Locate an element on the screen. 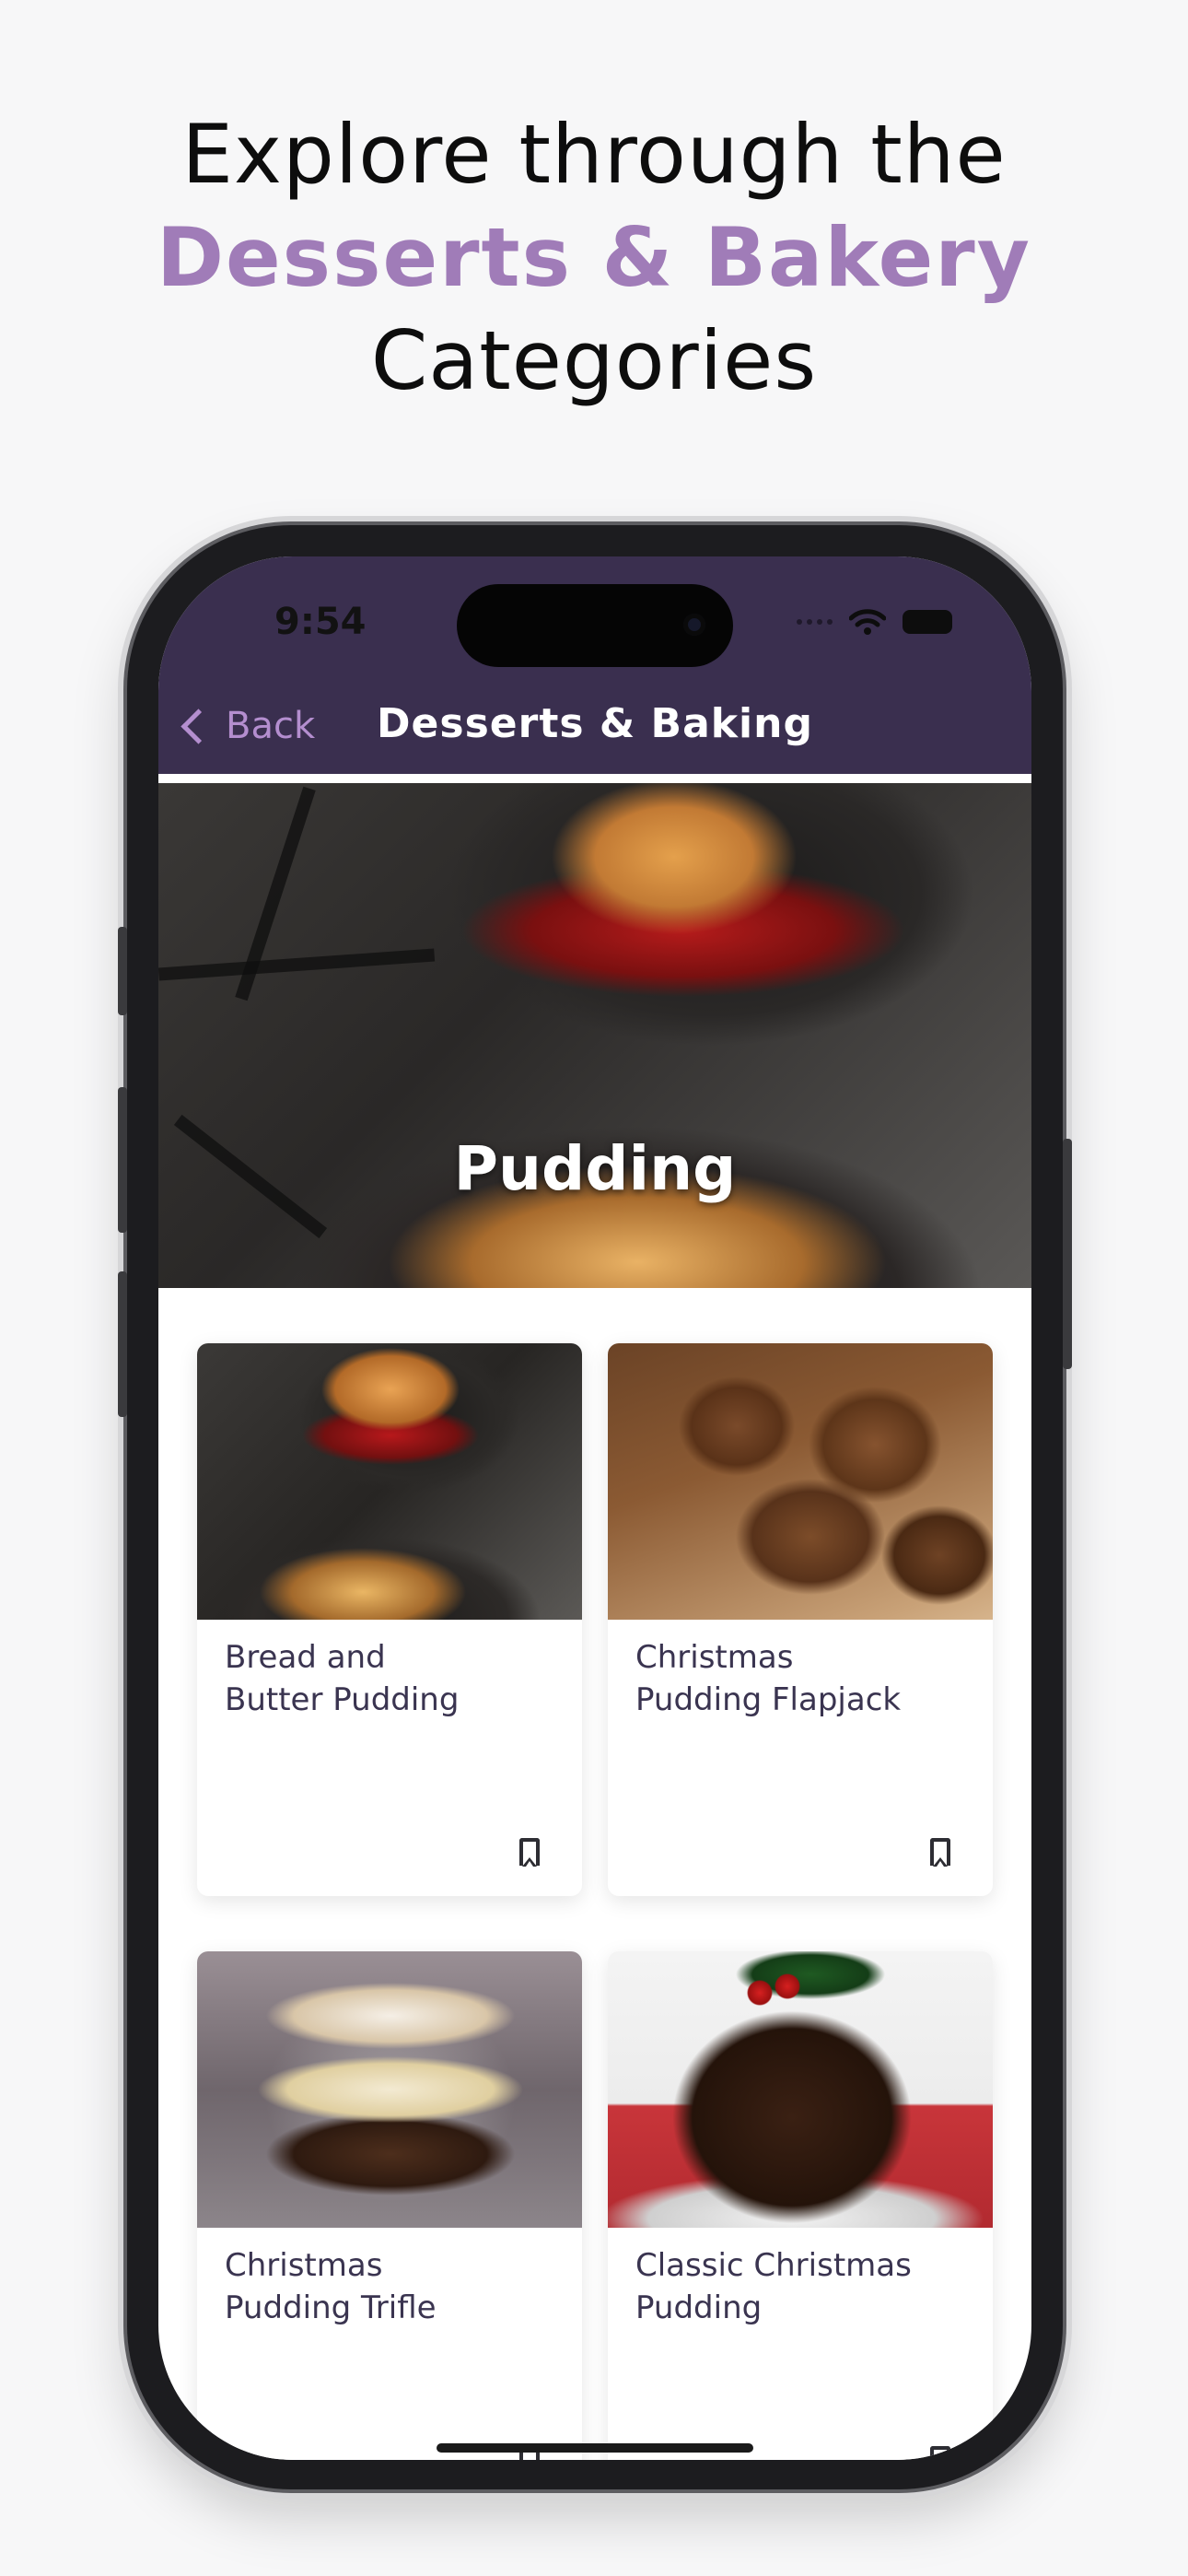 The image size is (1188, 2576). recipe-card: Bread and Butter Pudding is located at coordinates (389, 1619).